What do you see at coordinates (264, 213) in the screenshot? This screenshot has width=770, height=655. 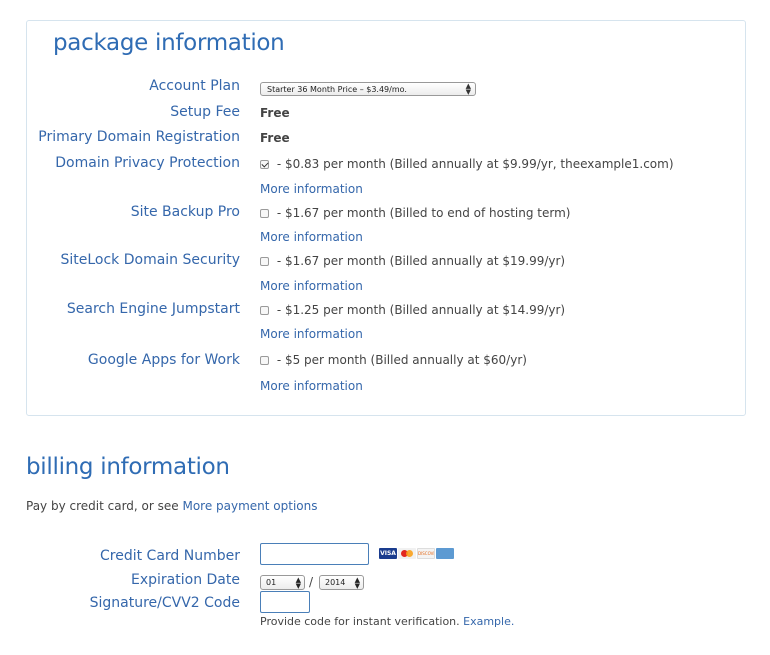 I see `site-backup-checkbox` at bounding box center [264, 213].